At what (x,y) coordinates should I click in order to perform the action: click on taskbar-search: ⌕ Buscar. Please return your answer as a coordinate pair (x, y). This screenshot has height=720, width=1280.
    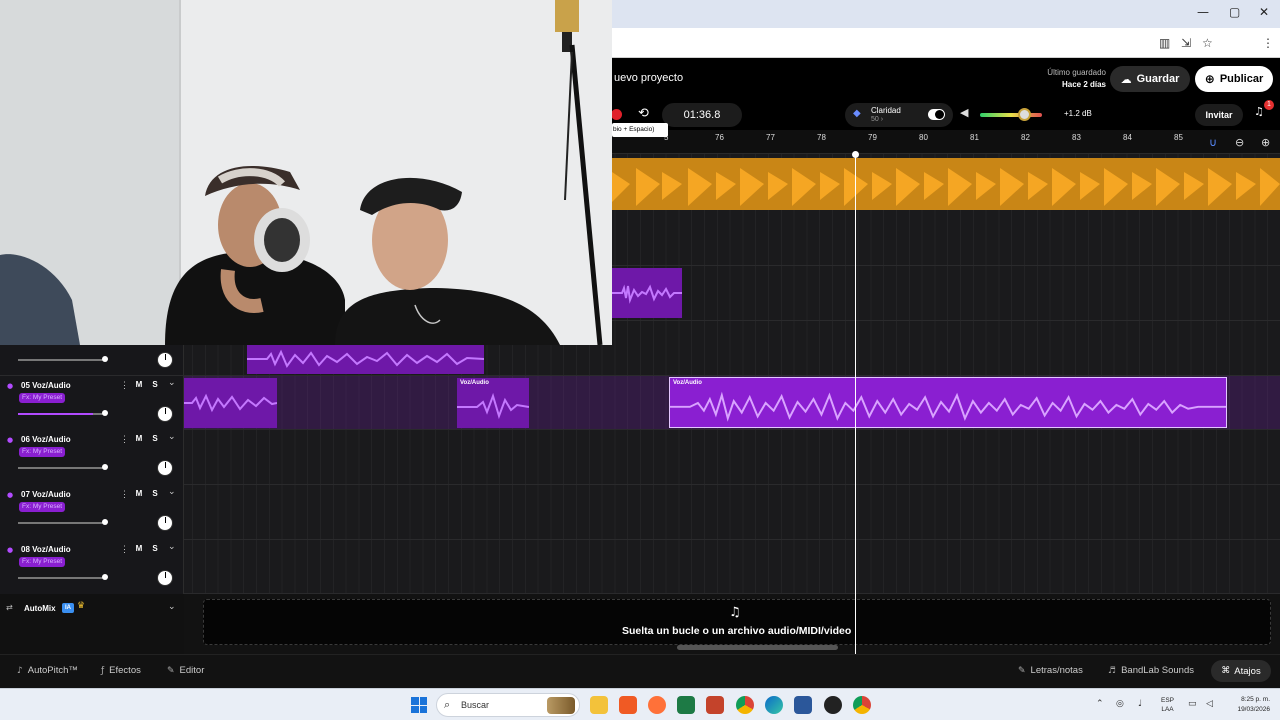
    Looking at the image, I should click on (508, 705).